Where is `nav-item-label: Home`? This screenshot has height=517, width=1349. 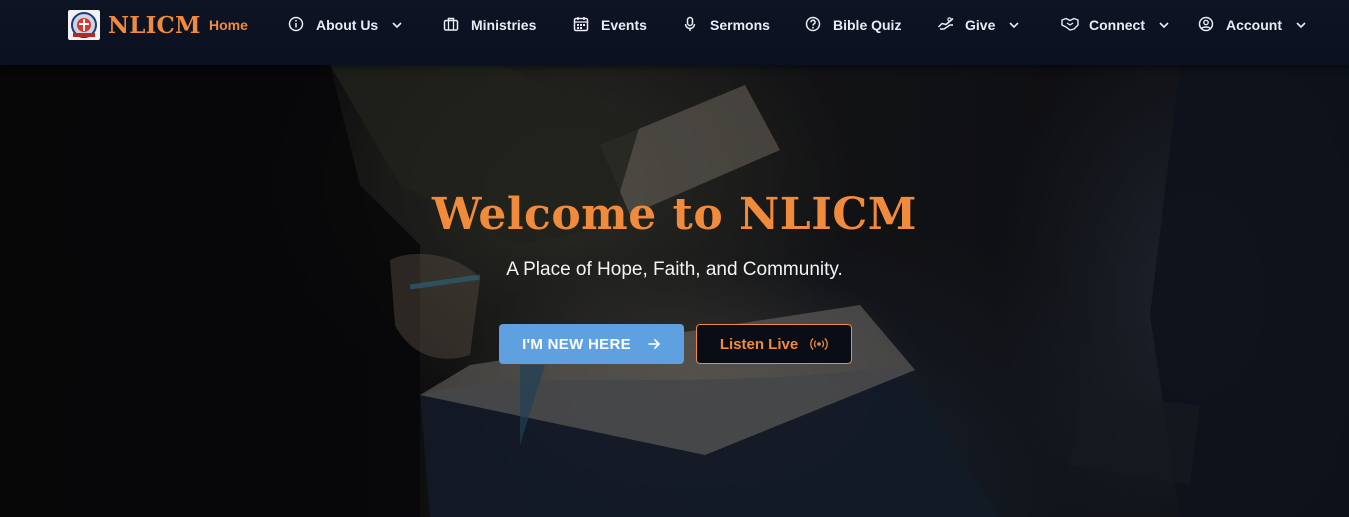 nav-item-label: Home is located at coordinates (228, 25).